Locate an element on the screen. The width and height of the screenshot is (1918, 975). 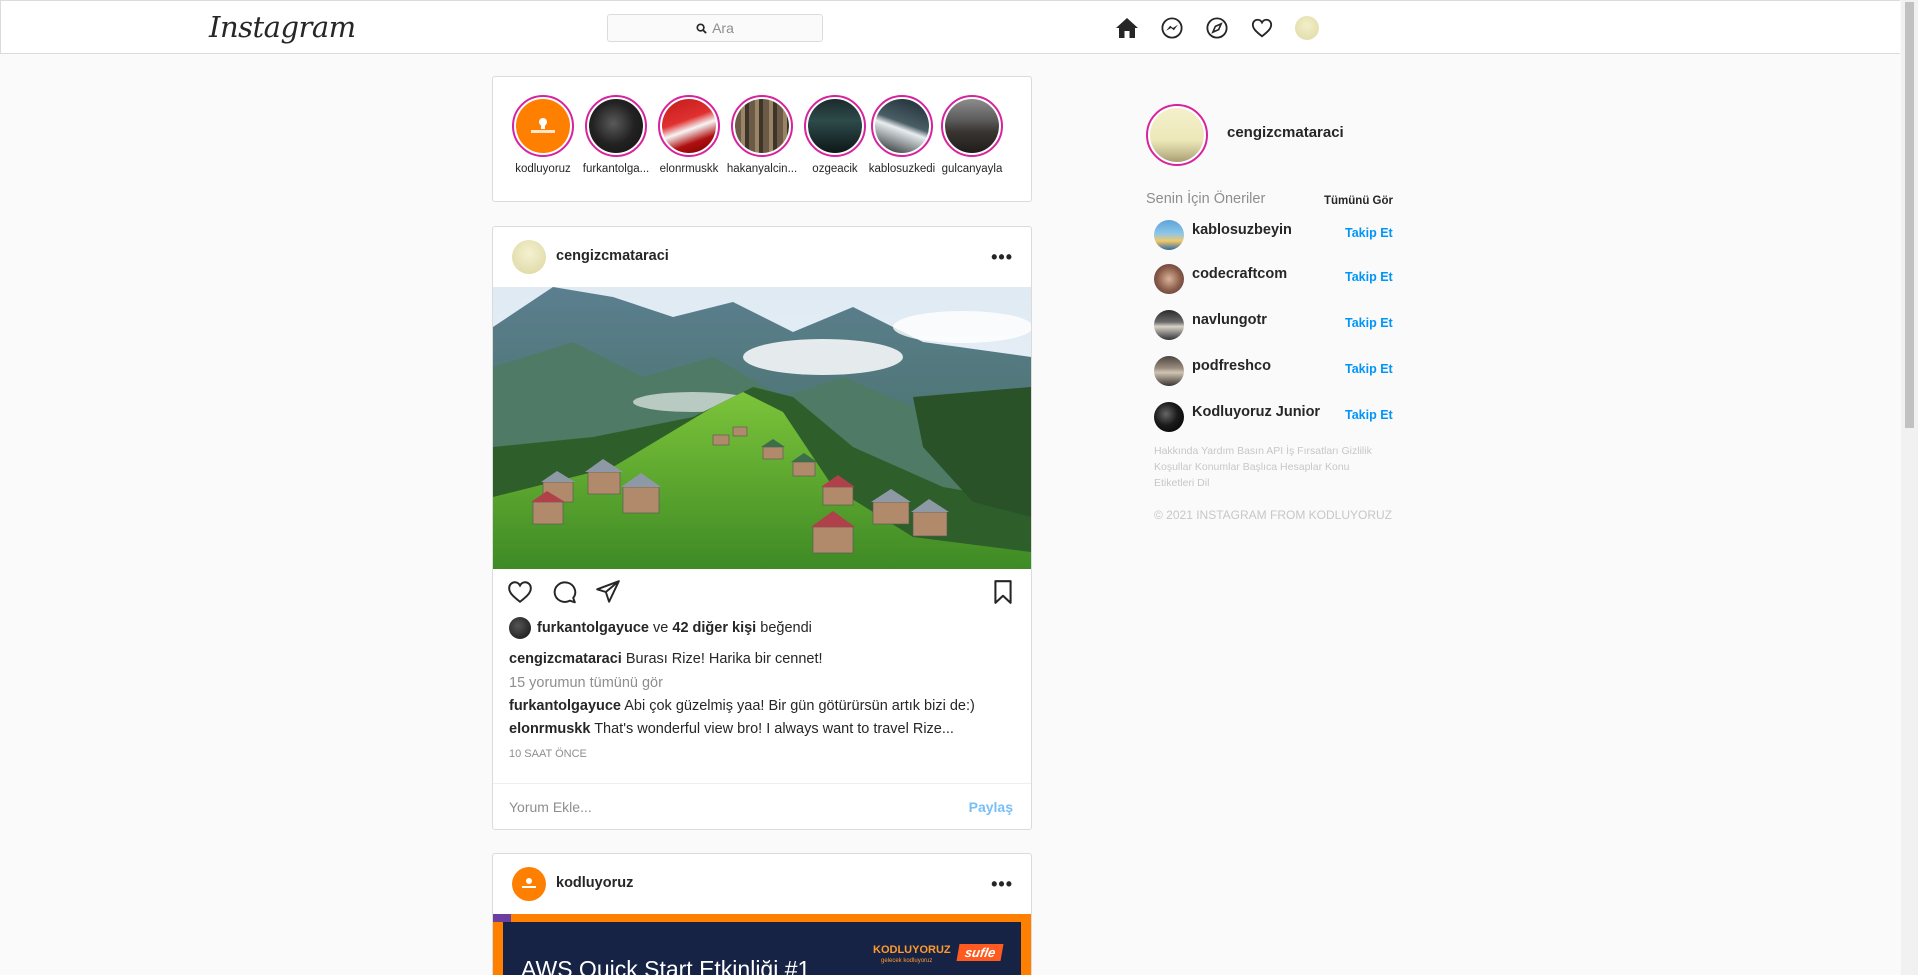
post-author-username: kodluyoruz is located at coordinates (594, 883).